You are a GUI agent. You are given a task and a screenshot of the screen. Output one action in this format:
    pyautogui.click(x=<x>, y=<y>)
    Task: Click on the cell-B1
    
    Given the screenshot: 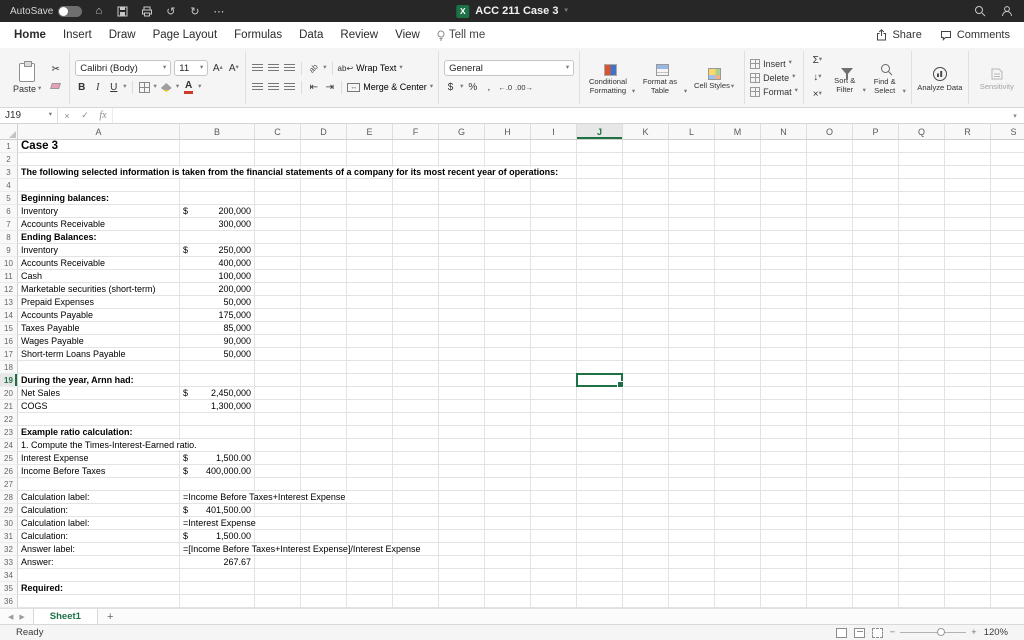 What is the action you would take?
    pyautogui.click(x=217, y=146)
    